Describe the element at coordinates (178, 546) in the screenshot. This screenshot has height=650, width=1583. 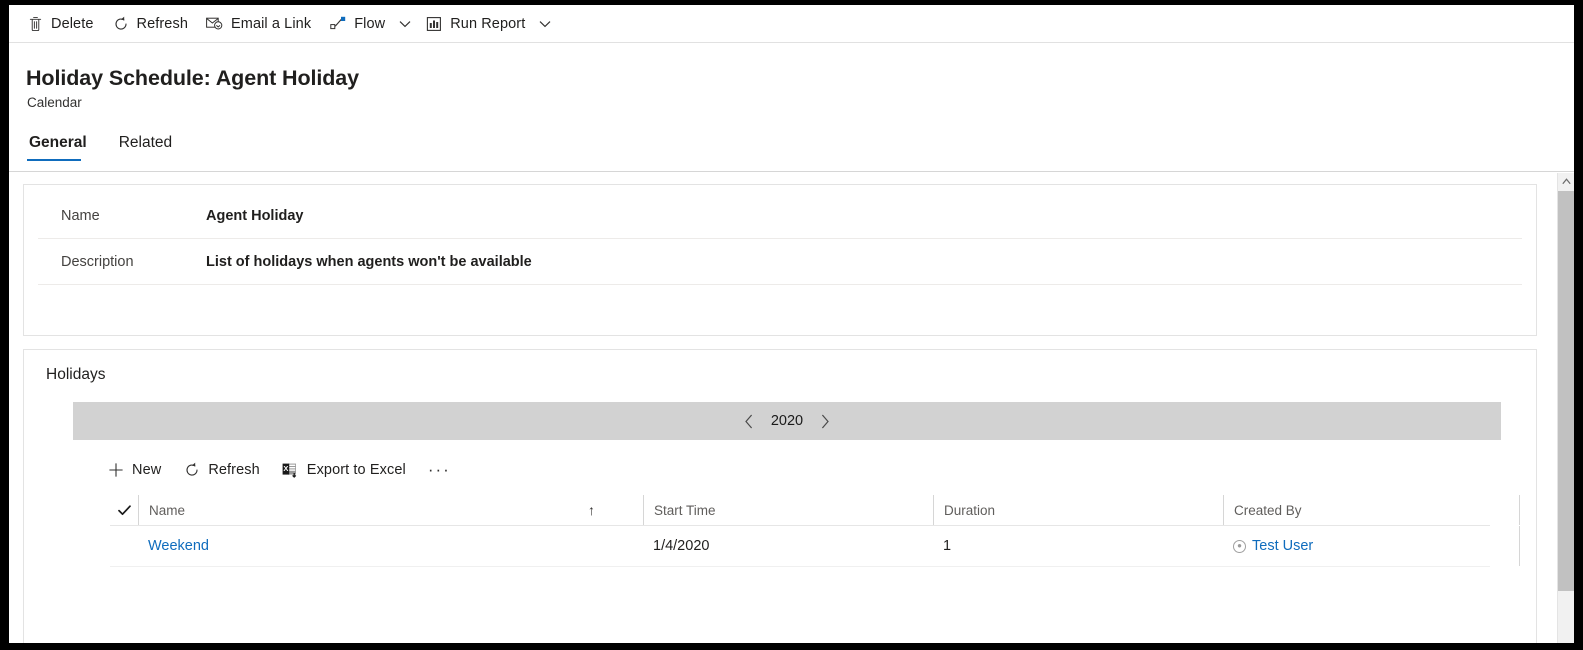
I see `row-name-link: Weekend` at that location.